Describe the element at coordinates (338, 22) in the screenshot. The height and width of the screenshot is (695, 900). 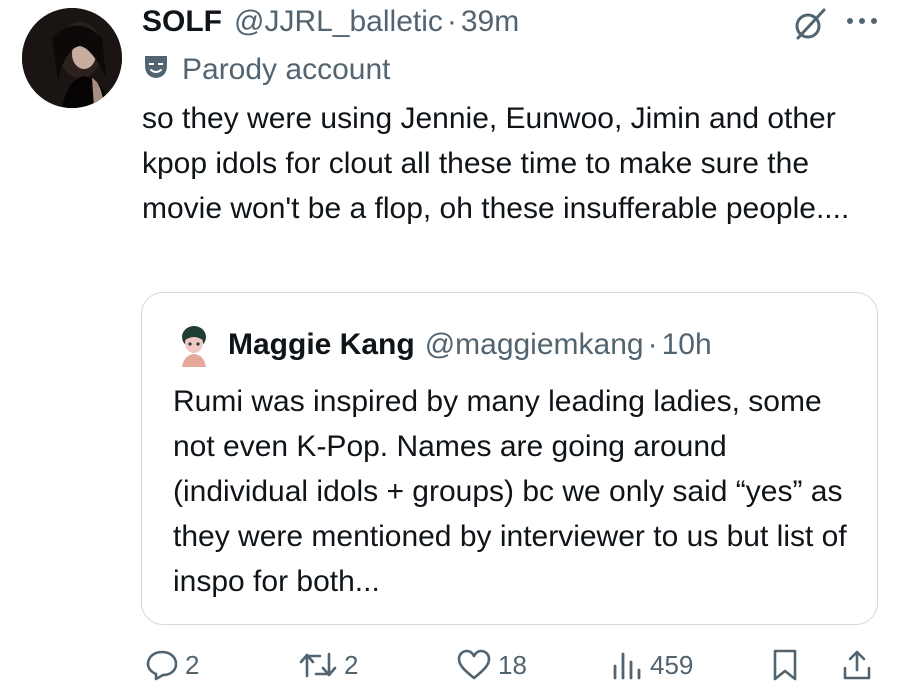
I see `author-handle: @JJRL_balletic` at that location.